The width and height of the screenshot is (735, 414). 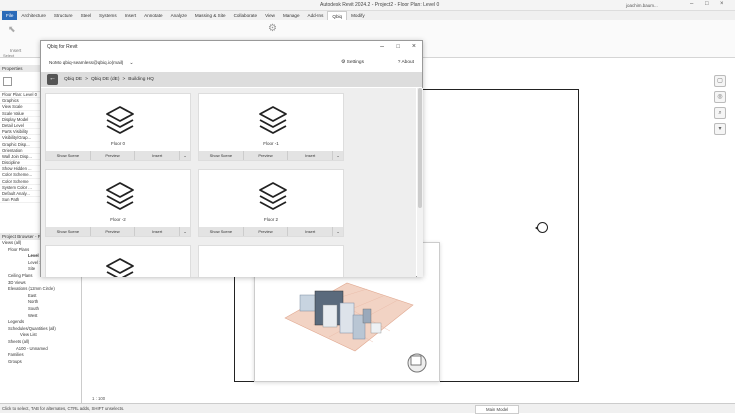 What do you see at coordinates (40, 322) in the screenshot?
I see `browser-item-legends: Legends` at bounding box center [40, 322].